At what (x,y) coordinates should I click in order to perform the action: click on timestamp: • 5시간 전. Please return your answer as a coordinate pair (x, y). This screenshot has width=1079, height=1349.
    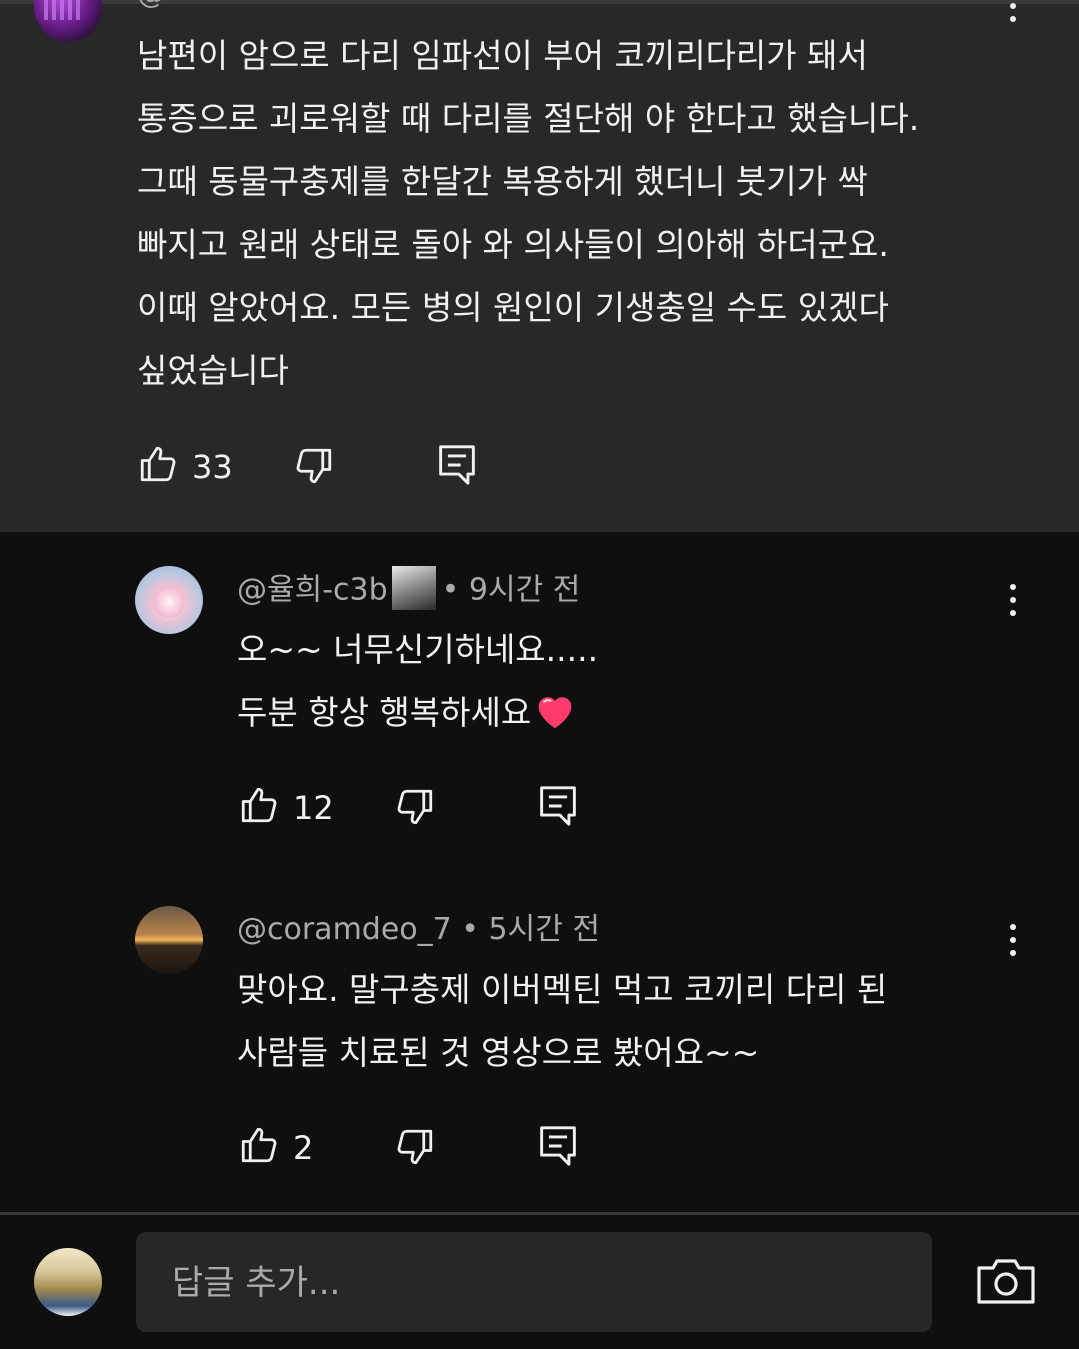
    Looking at the image, I should click on (530, 929).